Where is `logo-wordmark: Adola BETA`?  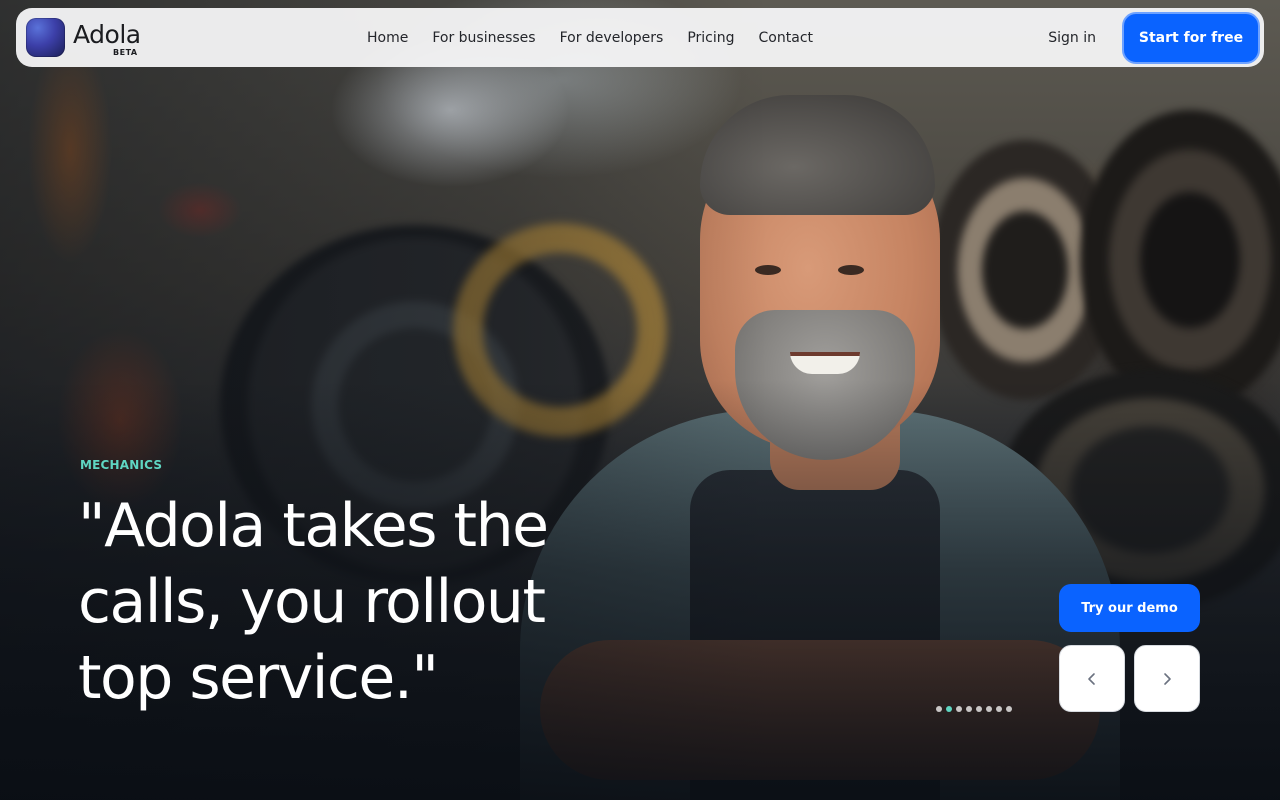
logo-wordmark: Adola BETA is located at coordinates (108, 38).